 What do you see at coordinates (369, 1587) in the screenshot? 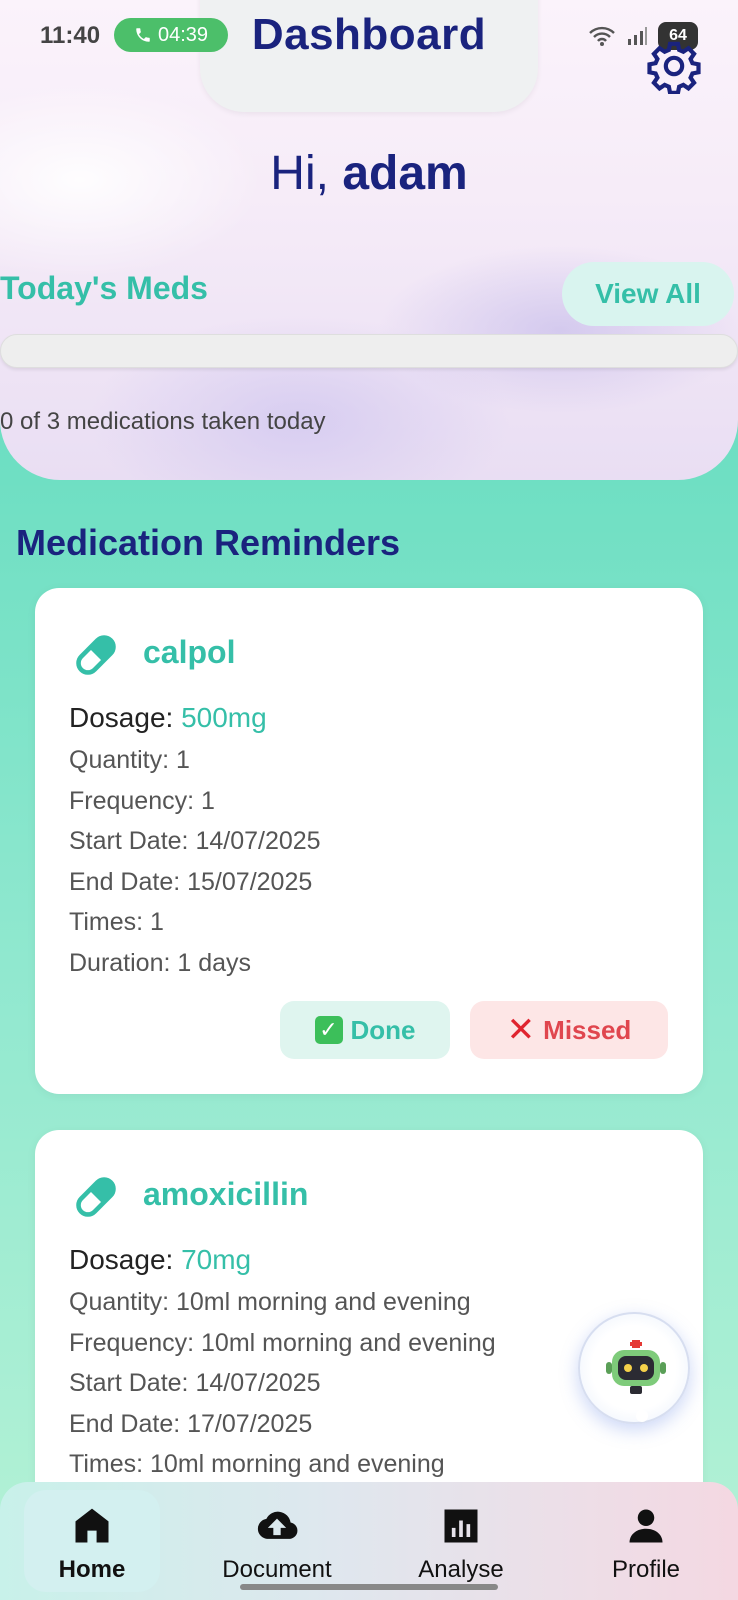
I see `home-indicator` at bounding box center [369, 1587].